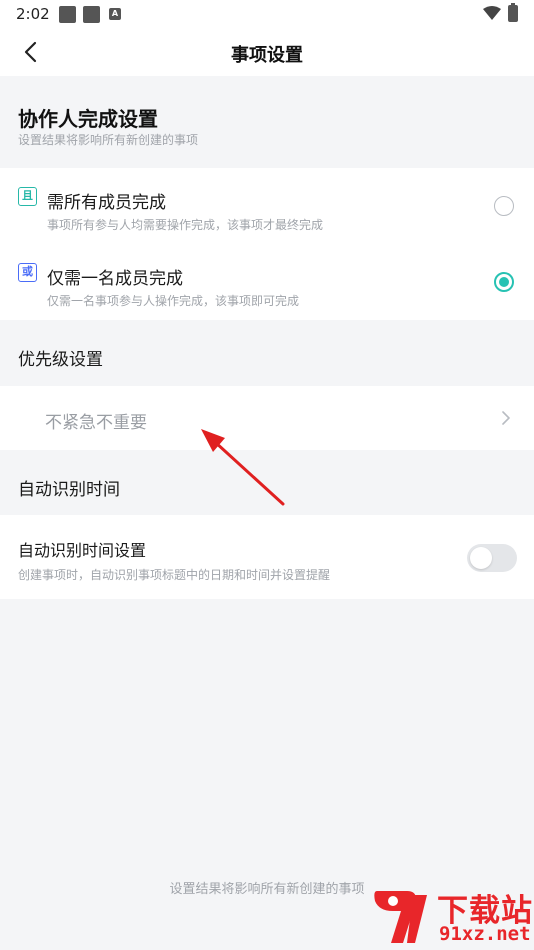 This screenshot has width=534, height=950. What do you see at coordinates (60, 360) in the screenshot?
I see `priority-section-title: 优先级设置` at bounding box center [60, 360].